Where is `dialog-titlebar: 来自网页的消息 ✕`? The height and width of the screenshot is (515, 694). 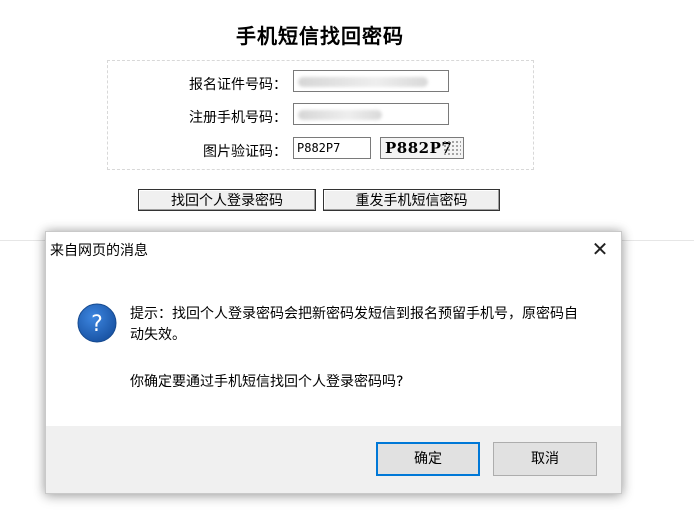 dialog-titlebar: 来自网页的消息 ✕ is located at coordinates (333, 249).